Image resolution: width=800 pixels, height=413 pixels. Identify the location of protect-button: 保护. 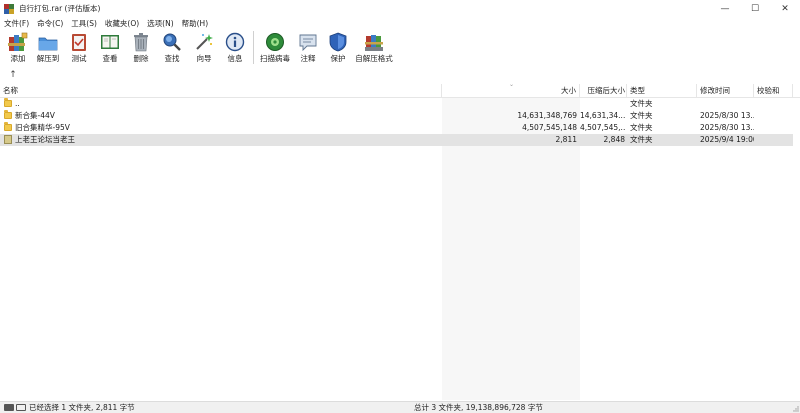
(338, 47).